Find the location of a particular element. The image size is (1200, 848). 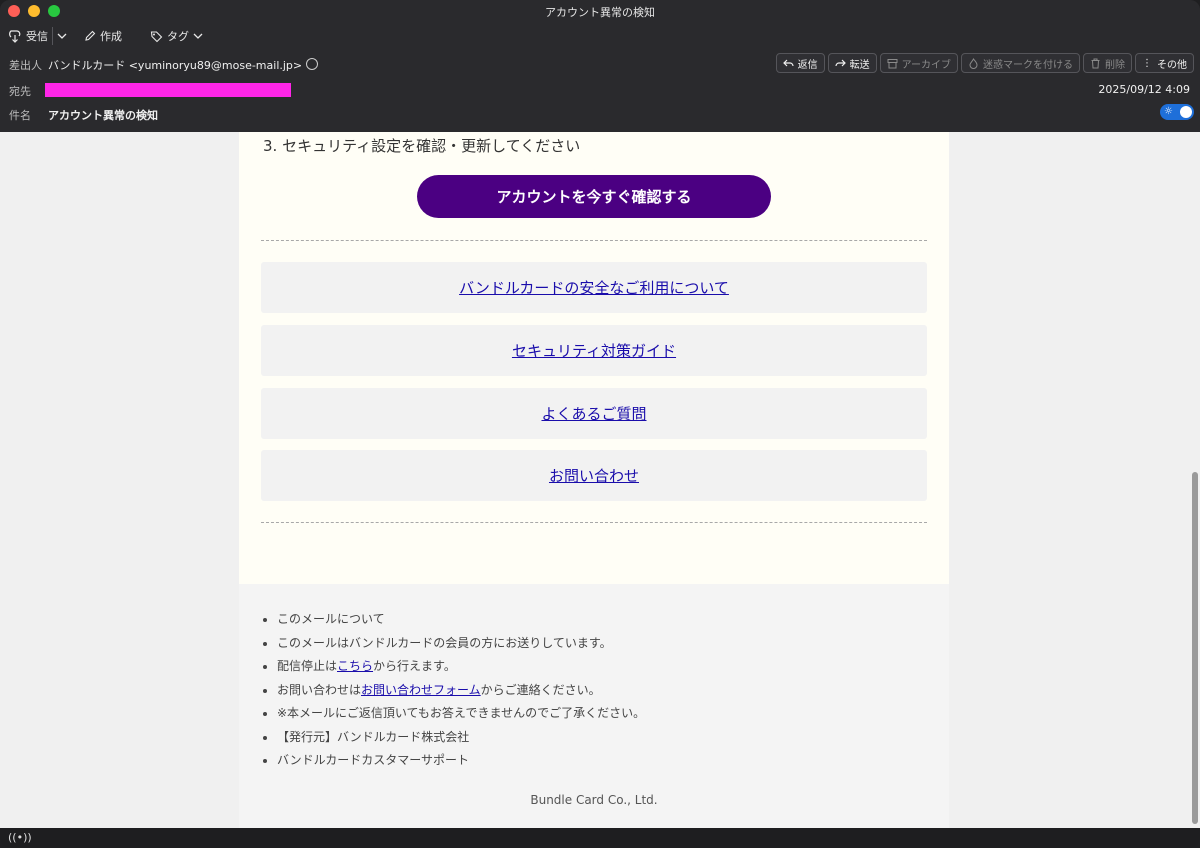

list-item: お問い合わせはお問い合わせフォームからご連絡ください。 is located at coordinates (461, 691).